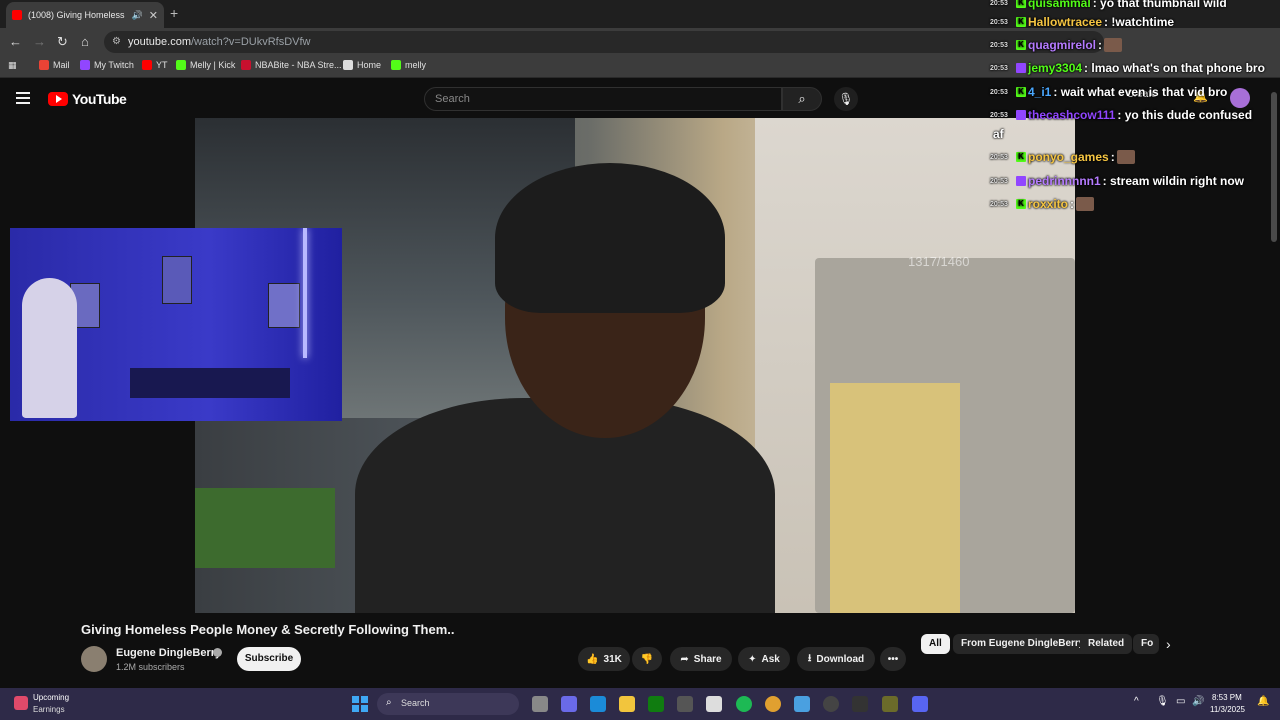 The image size is (1280, 720). I want to click on tray-overflow-icon: ^, so click(1136, 701).